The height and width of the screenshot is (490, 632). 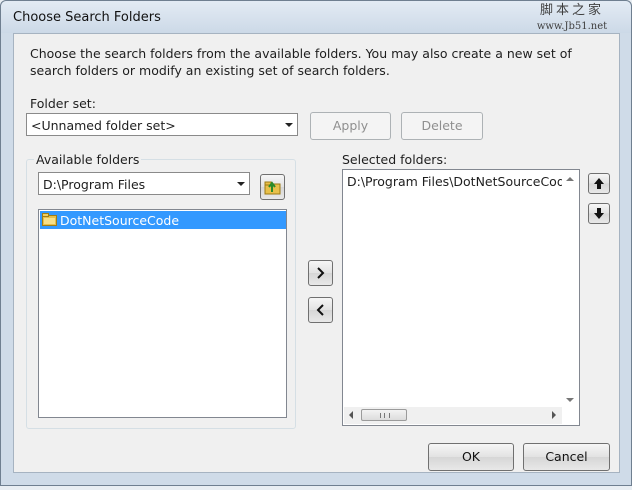 I want to click on scroll-thumb, so click(x=384, y=415).